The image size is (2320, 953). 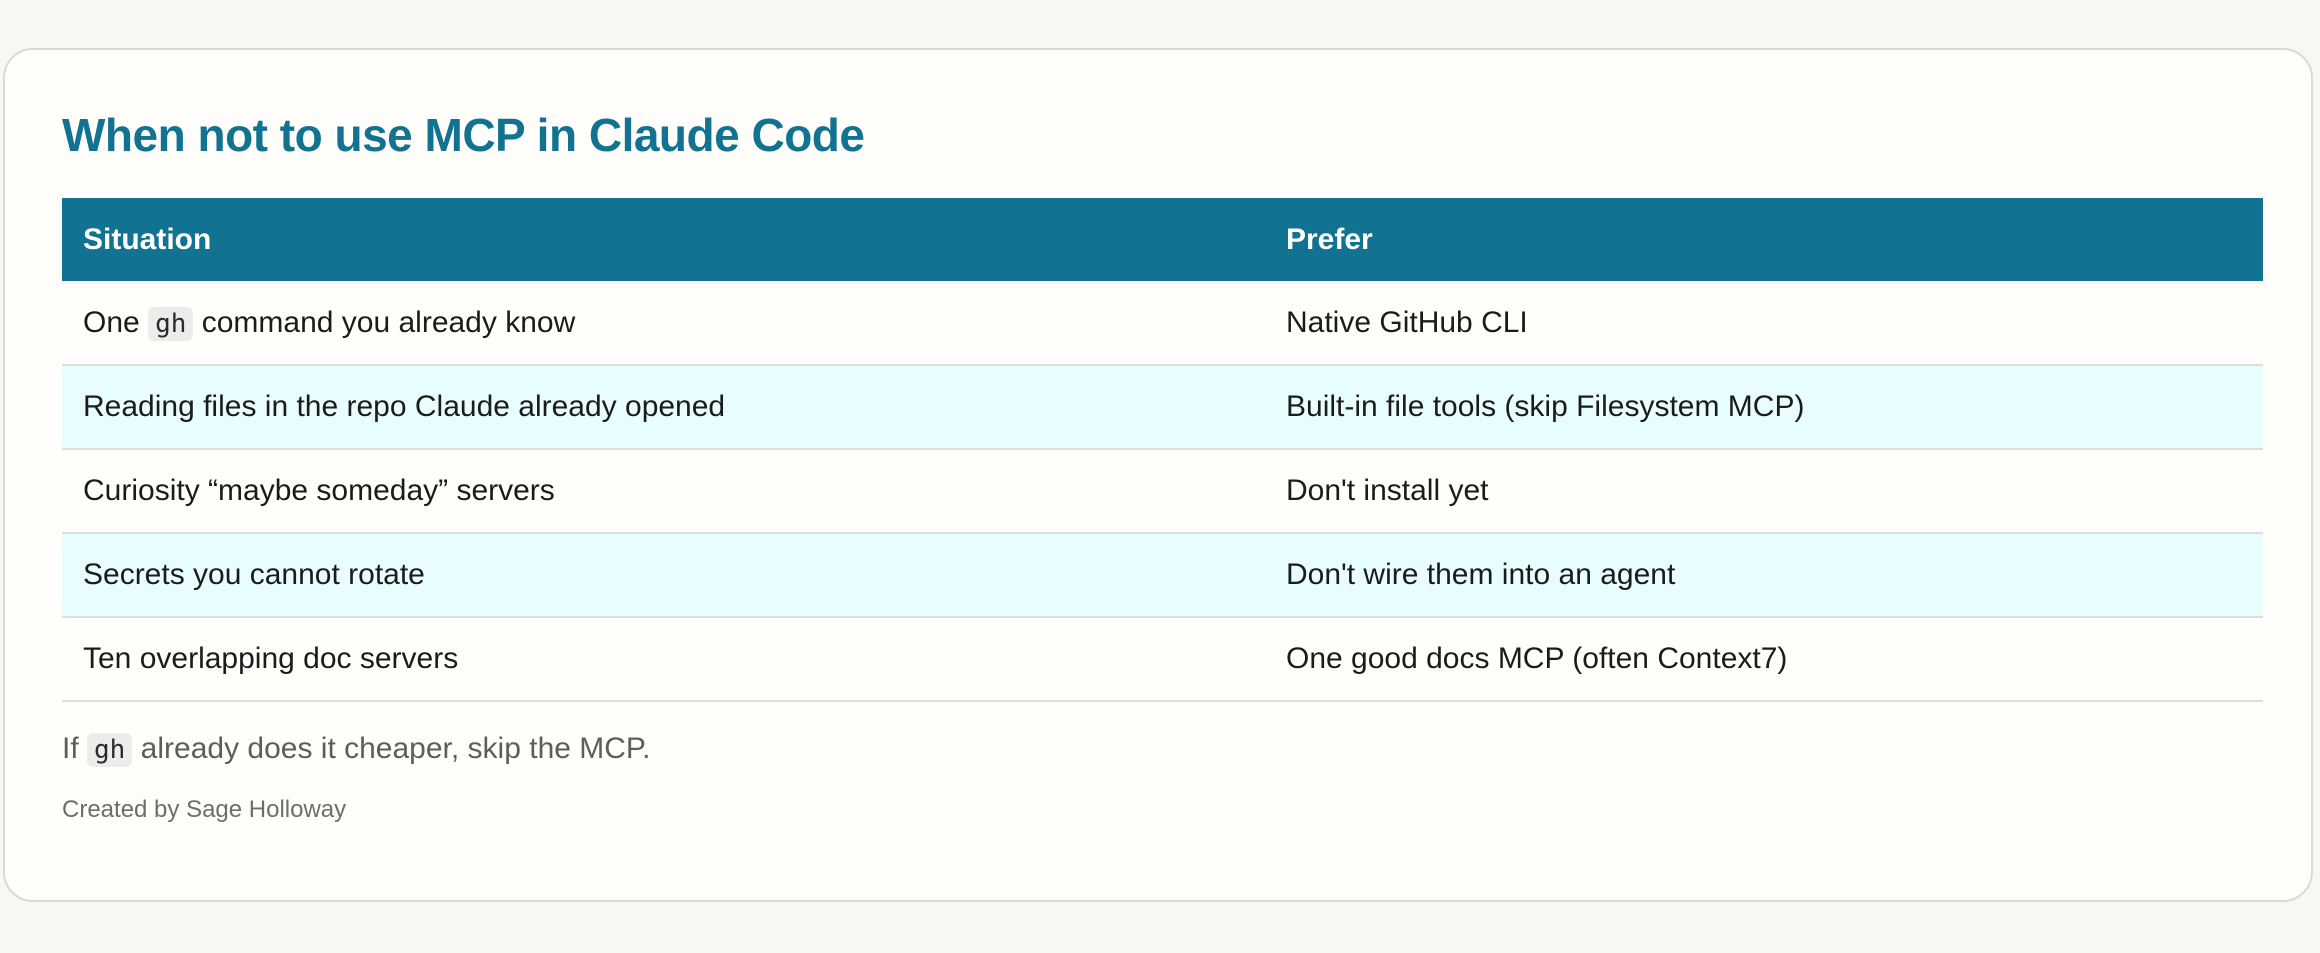 What do you see at coordinates (1537, 658) in the screenshot?
I see `prefer-cell: One good docs MCP (often Context7)` at bounding box center [1537, 658].